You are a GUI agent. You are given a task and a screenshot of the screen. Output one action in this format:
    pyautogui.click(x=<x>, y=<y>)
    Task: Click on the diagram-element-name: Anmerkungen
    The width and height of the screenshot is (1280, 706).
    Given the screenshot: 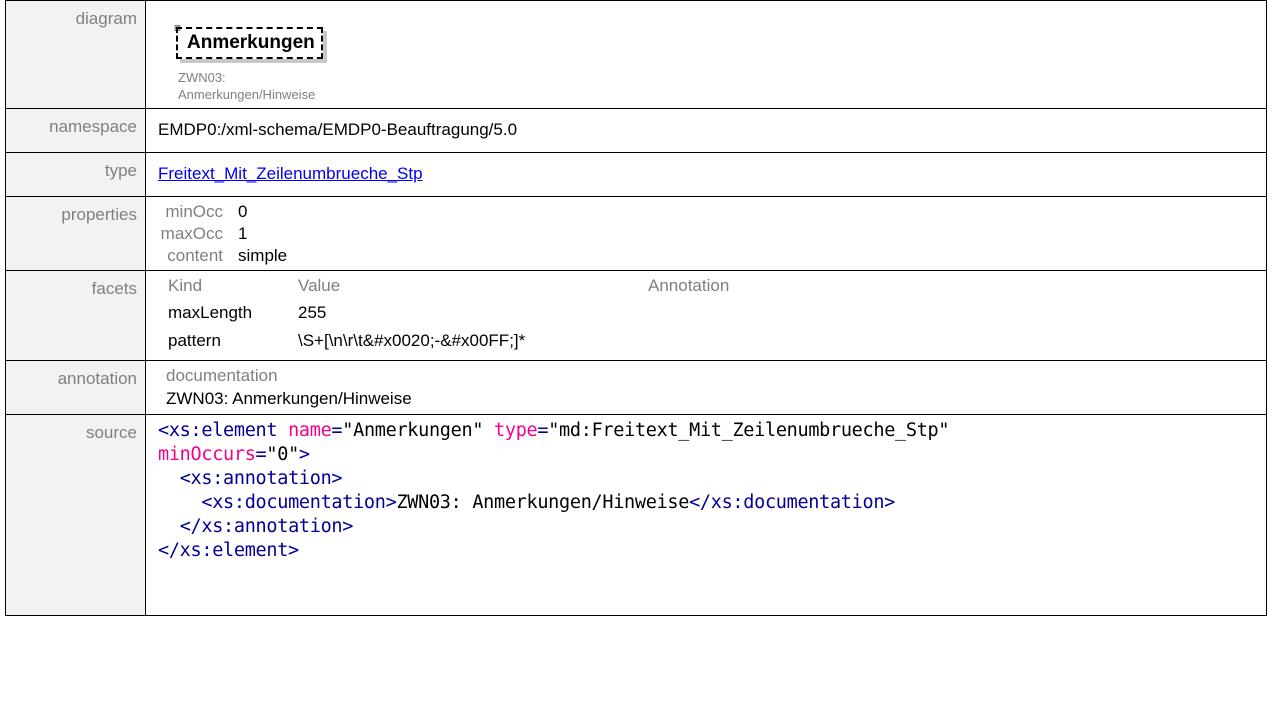 What is the action you would take?
    pyautogui.click(x=249, y=43)
    